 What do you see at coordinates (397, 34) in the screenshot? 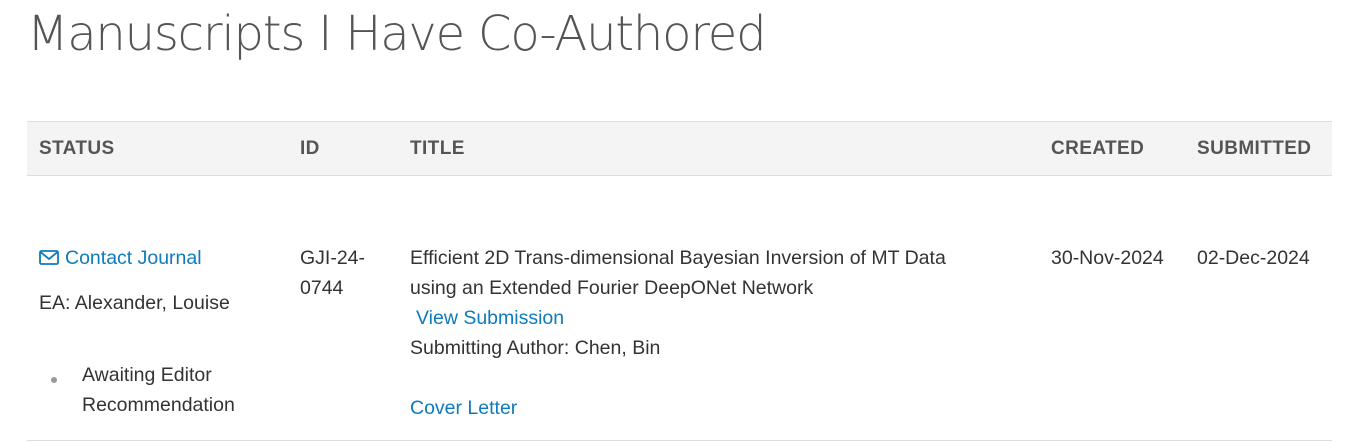
I see `page-title: Manuscripts I Have Co-Authored` at bounding box center [397, 34].